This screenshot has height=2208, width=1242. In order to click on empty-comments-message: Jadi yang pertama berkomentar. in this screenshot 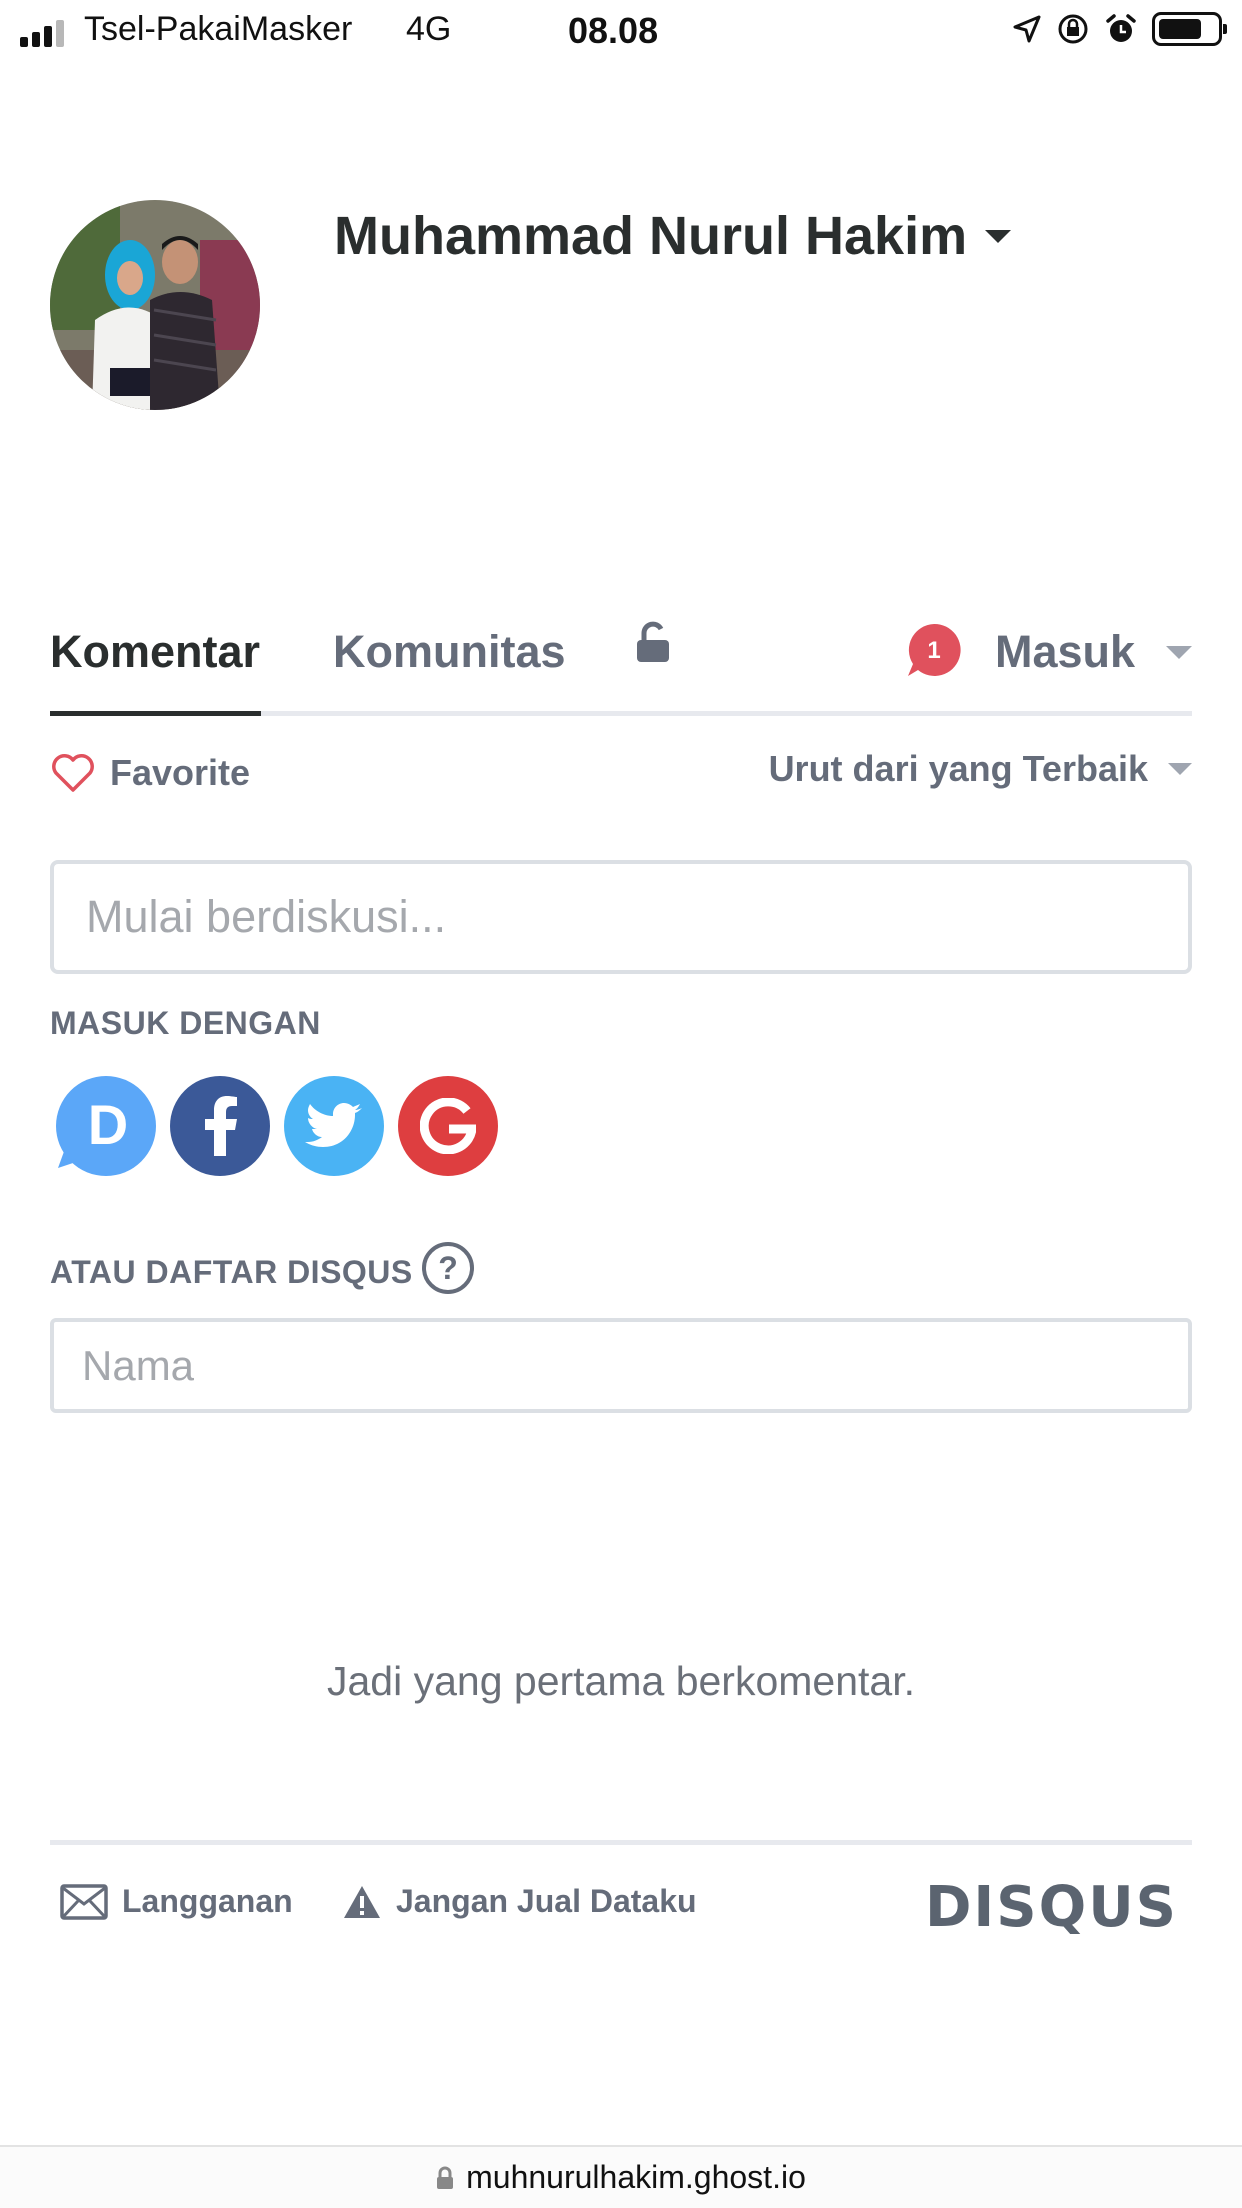, I will do `click(621, 1681)`.